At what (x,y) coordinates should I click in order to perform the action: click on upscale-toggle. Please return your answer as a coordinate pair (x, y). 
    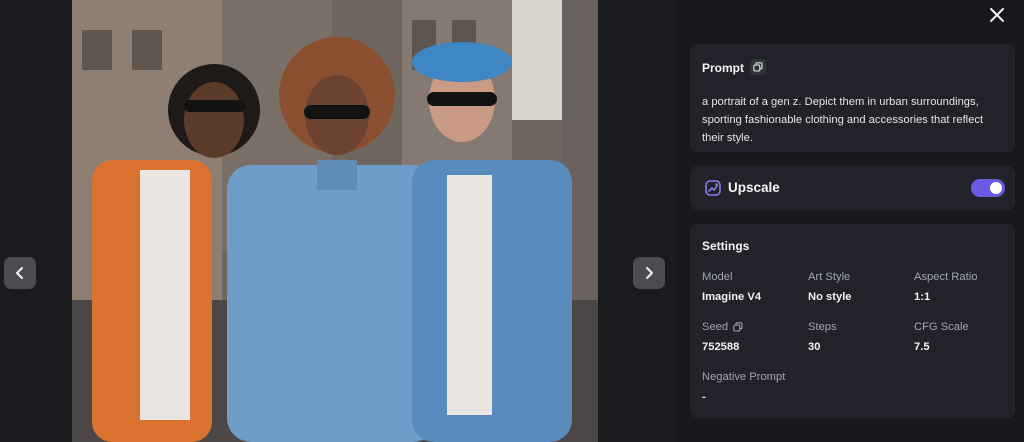
    Looking at the image, I should click on (988, 188).